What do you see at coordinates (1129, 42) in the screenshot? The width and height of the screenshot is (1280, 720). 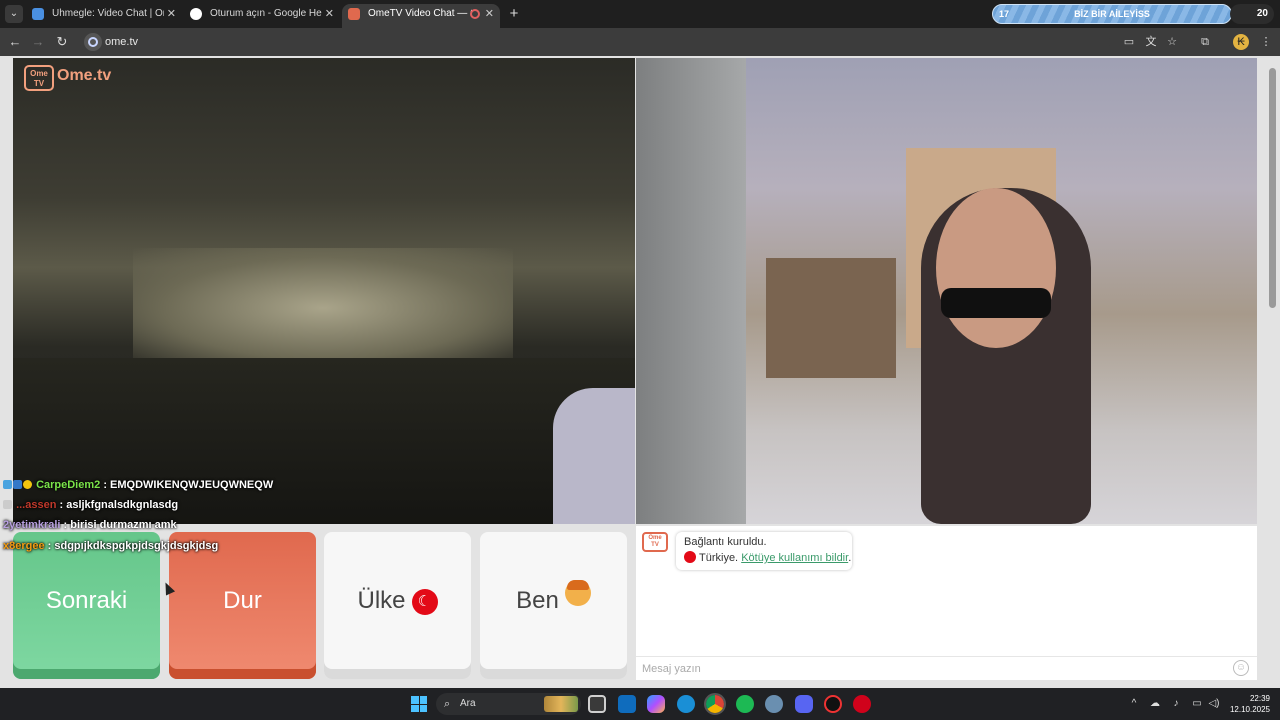 I see `cast-icon: ▭` at bounding box center [1129, 42].